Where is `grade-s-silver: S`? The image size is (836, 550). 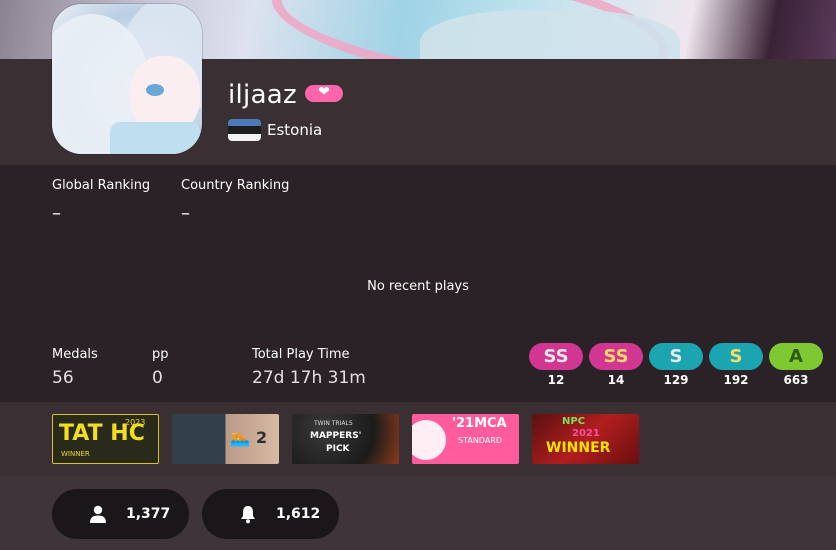 grade-s-silver: S is located at coordinates (676, 356).